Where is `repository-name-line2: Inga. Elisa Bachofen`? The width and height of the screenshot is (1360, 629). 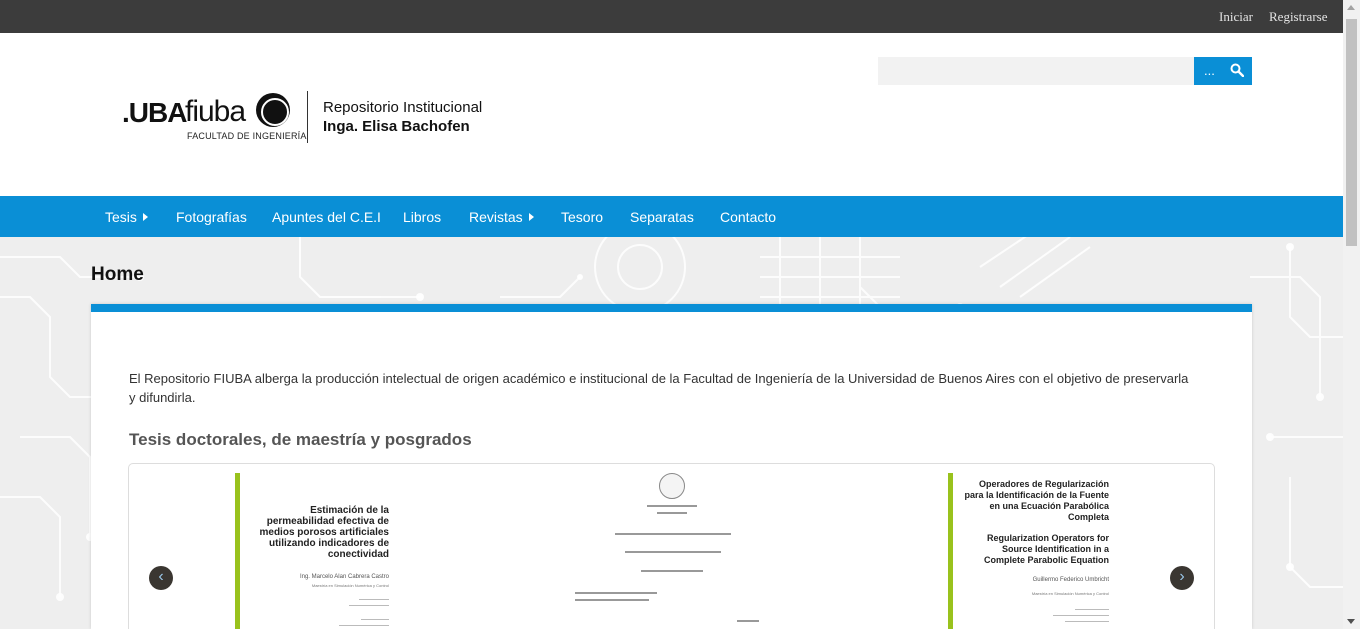 repository-name-line2: Inga. Elisa Bachofen is located at coordinates (396, 126).